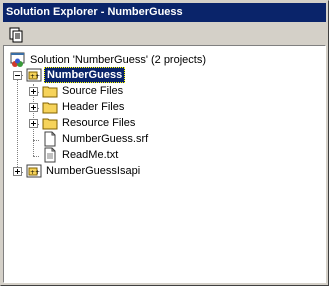 Image resolution: width=329 pixels, height=286 pixels. I want to click on collapse-toggle, so click(17, 75).